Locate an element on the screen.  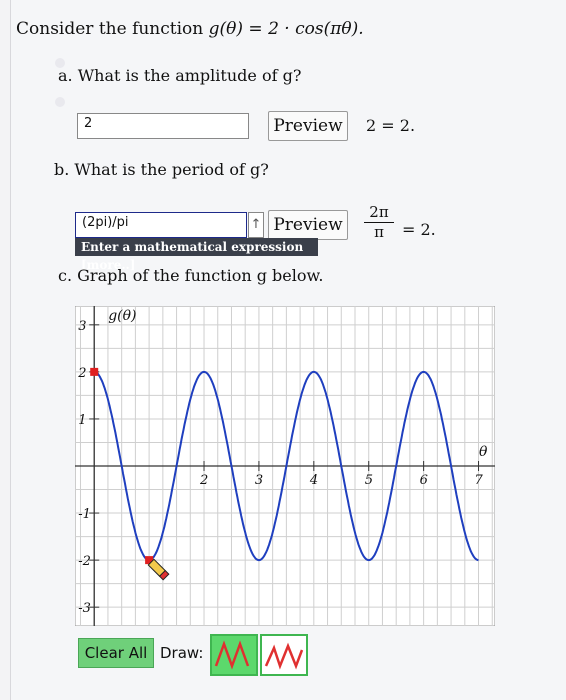
y-tick-label: -1 is located at coordinates (84, 514).